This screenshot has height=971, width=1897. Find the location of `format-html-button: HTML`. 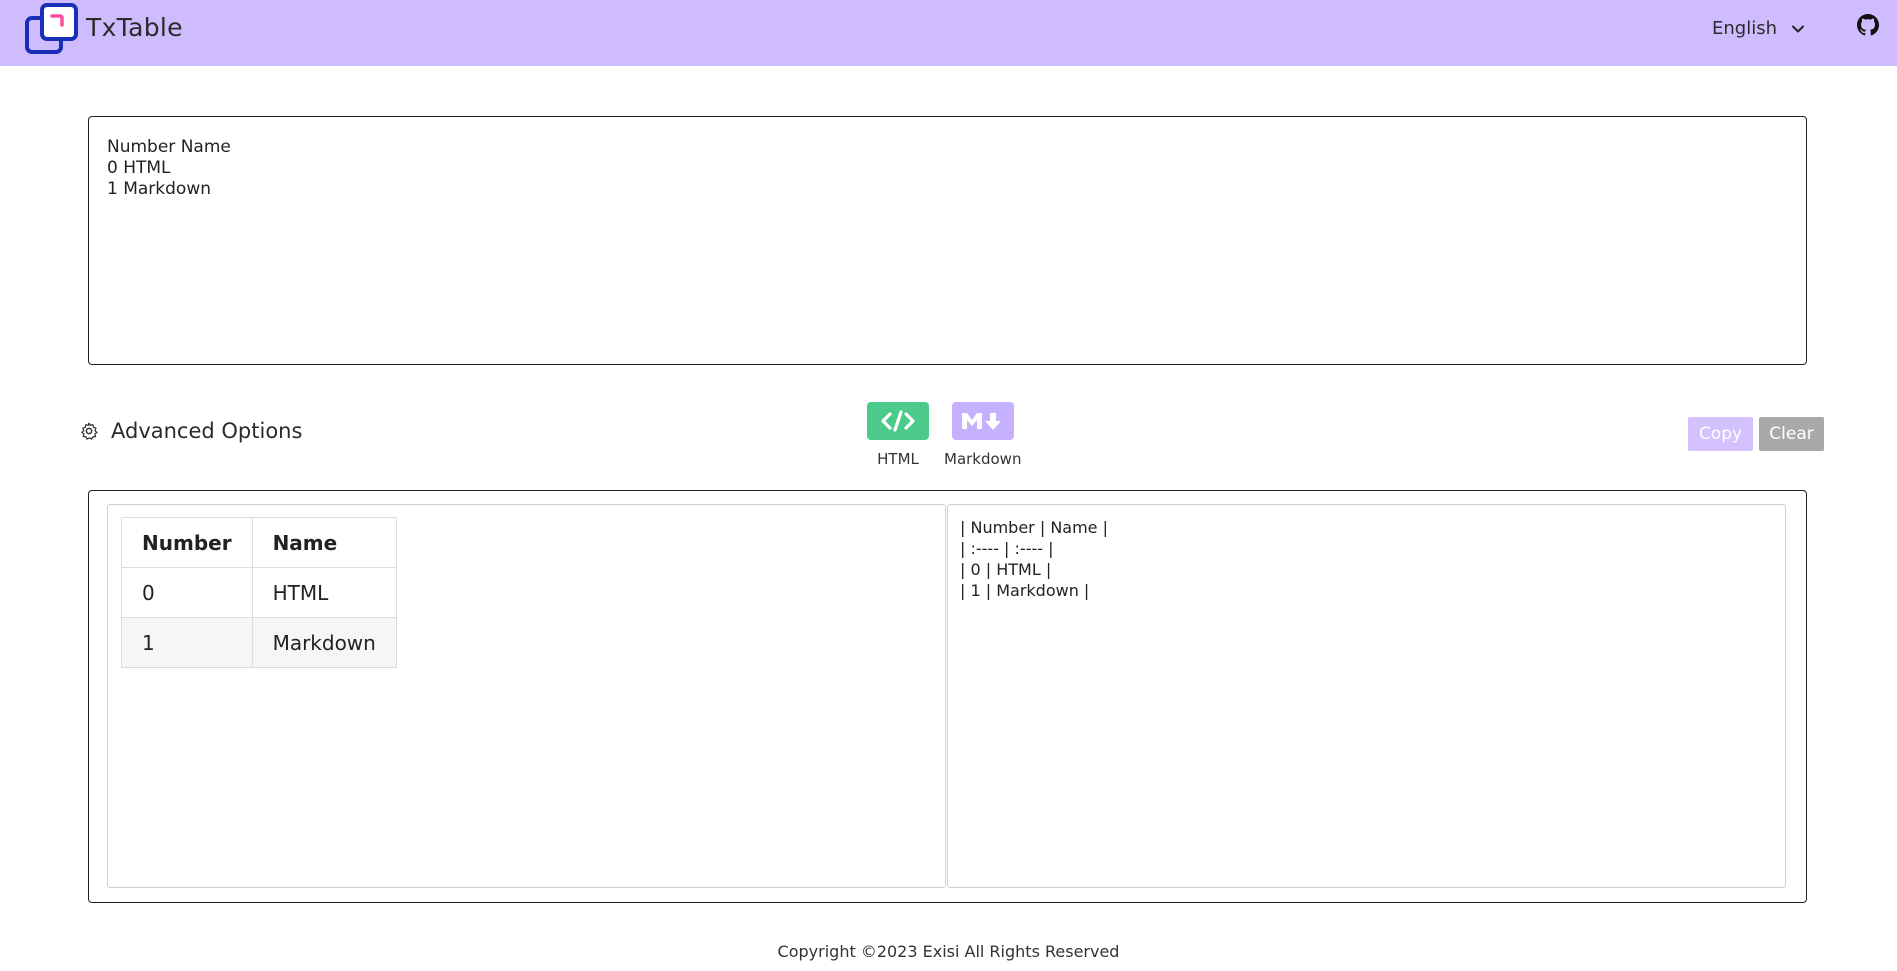

format-html-button: HTML is located at coordinates (898, 435).